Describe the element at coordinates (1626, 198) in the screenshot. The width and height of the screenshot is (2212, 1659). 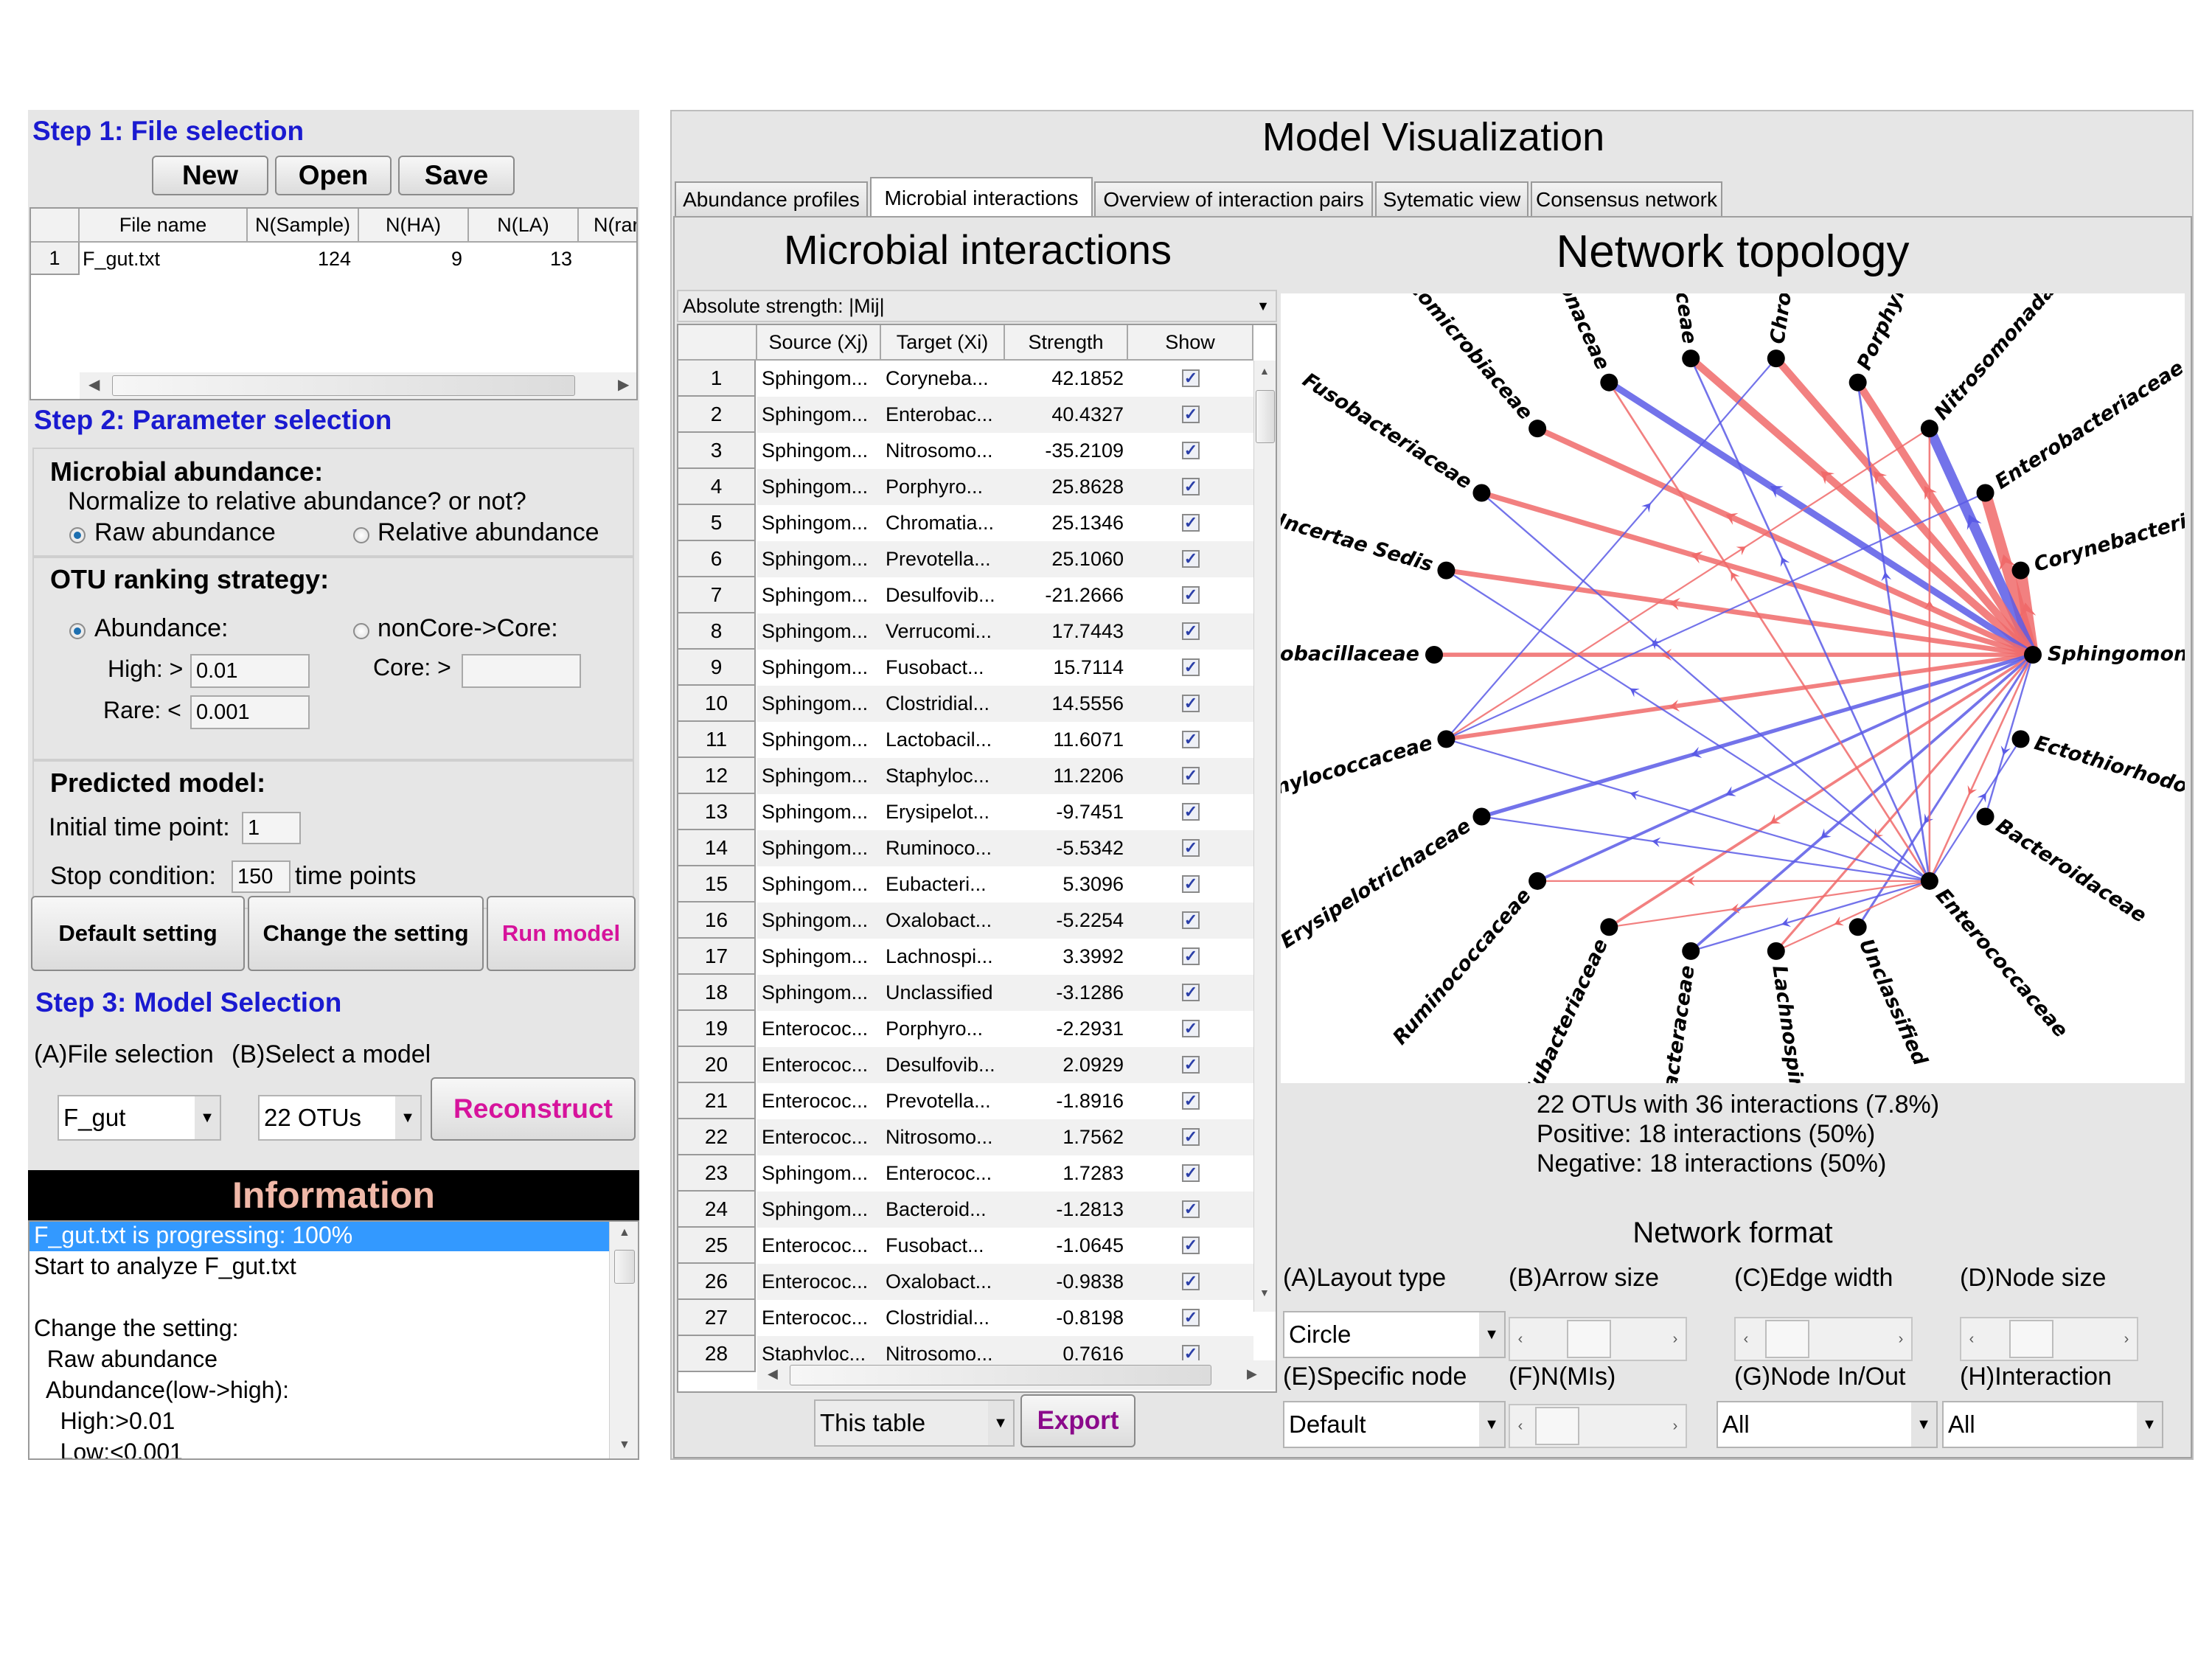
I see `tab-consensus-network: Consensus network` at that location.